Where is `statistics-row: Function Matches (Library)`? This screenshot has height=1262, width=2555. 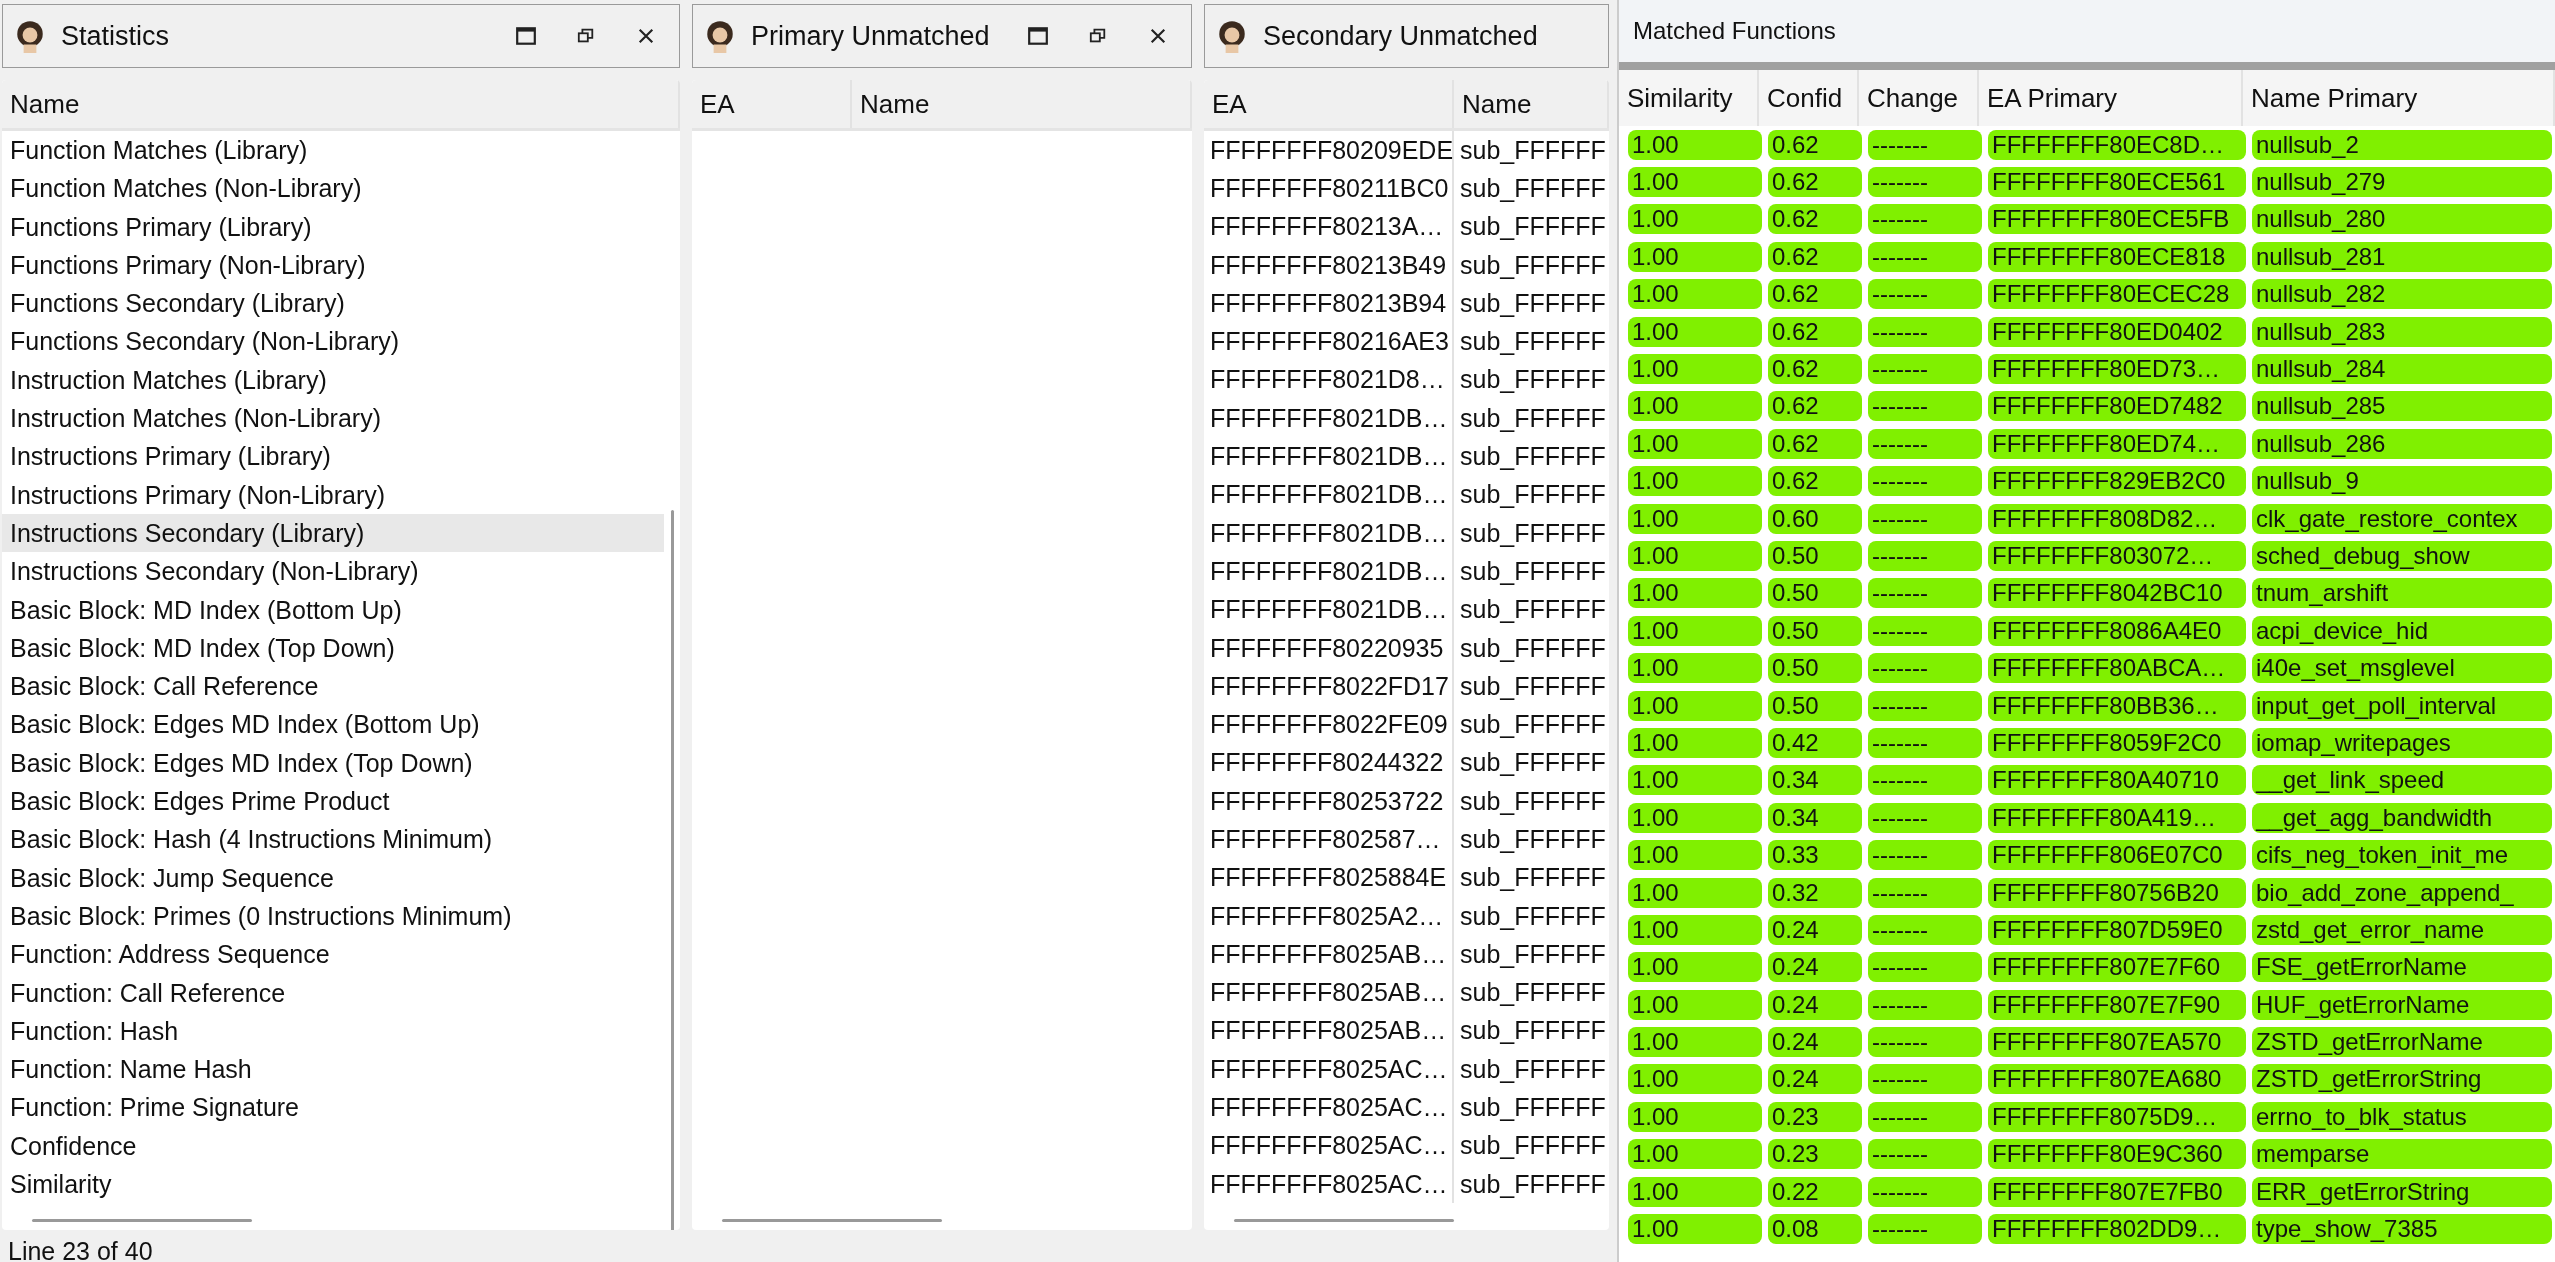
statistics-row: Function Matches (Library) is located at coordinates (333, 150).